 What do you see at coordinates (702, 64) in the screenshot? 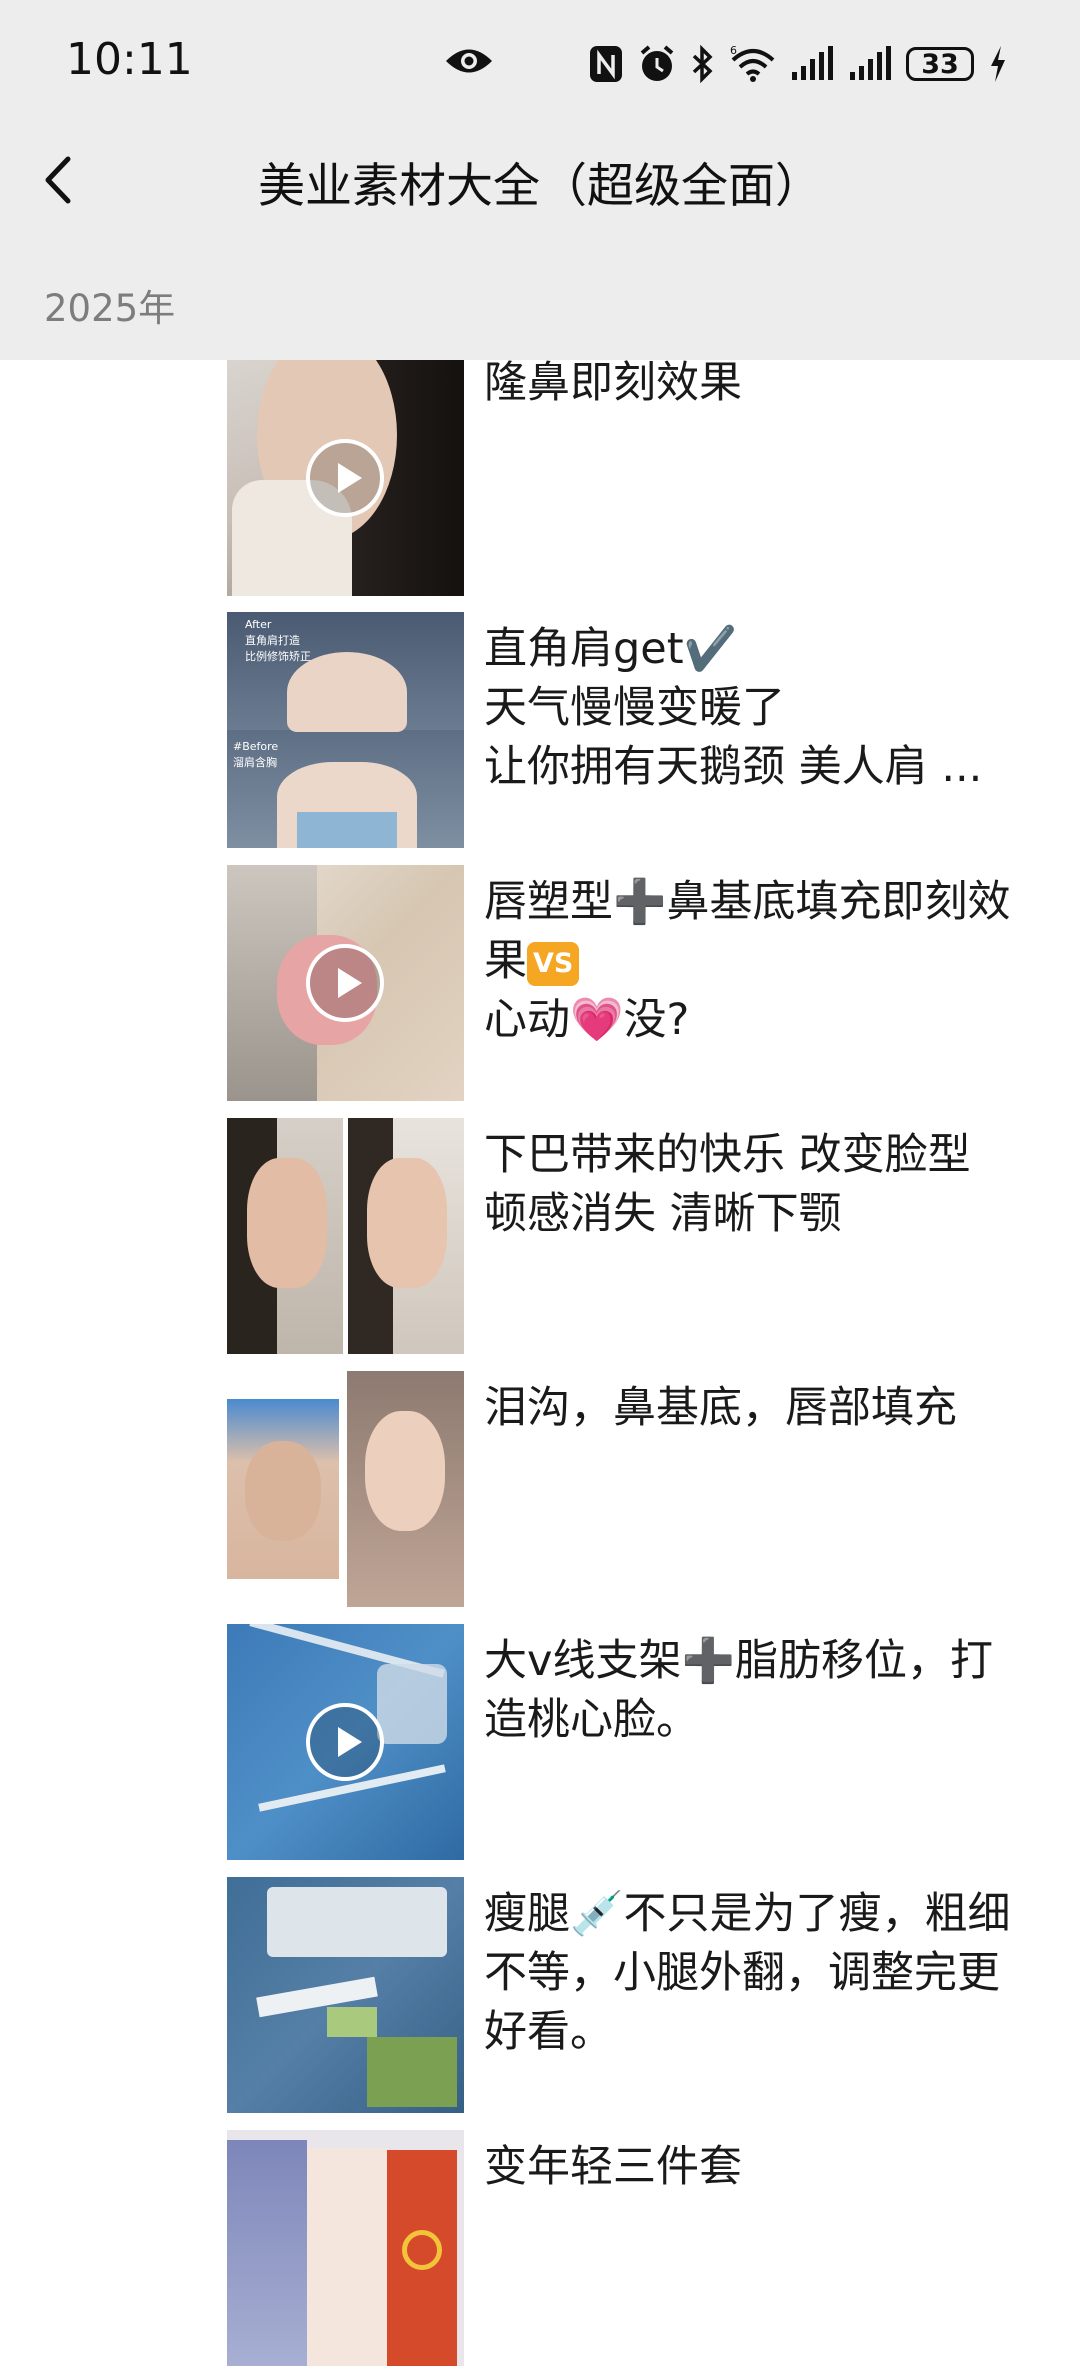
I see `bluetooth-icon` at bounding box center [702, 64].